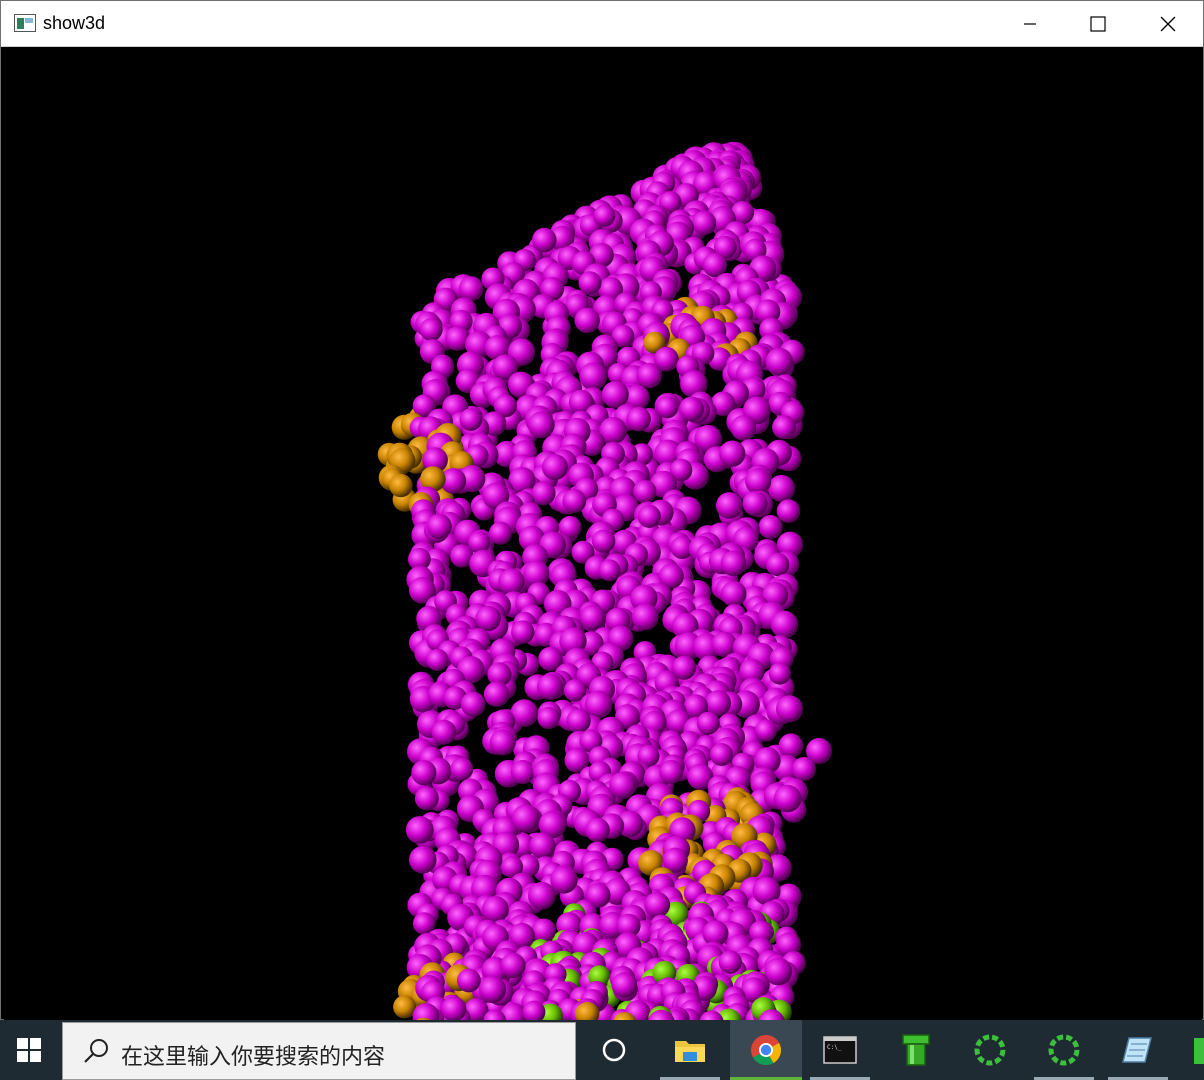 Image resolution: width=1204 pixels, height=1080 pixels. What do you see at coordinates (766, 1050) in the screenshot?
I see `taskbar-chrome` at bounding box center [766, 1050].